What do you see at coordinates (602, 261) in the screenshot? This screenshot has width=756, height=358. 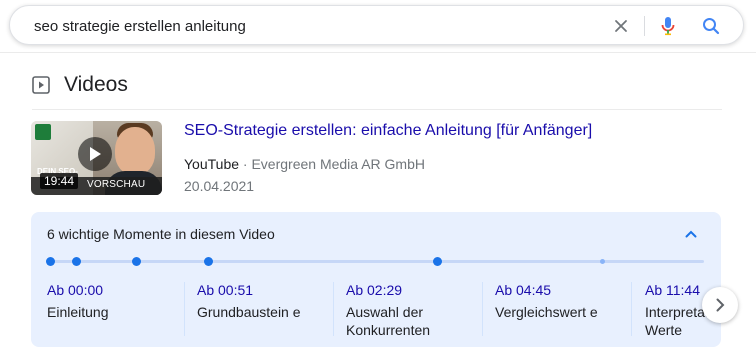 I see `timeline-dot-small` at bounding box center [602, 261].